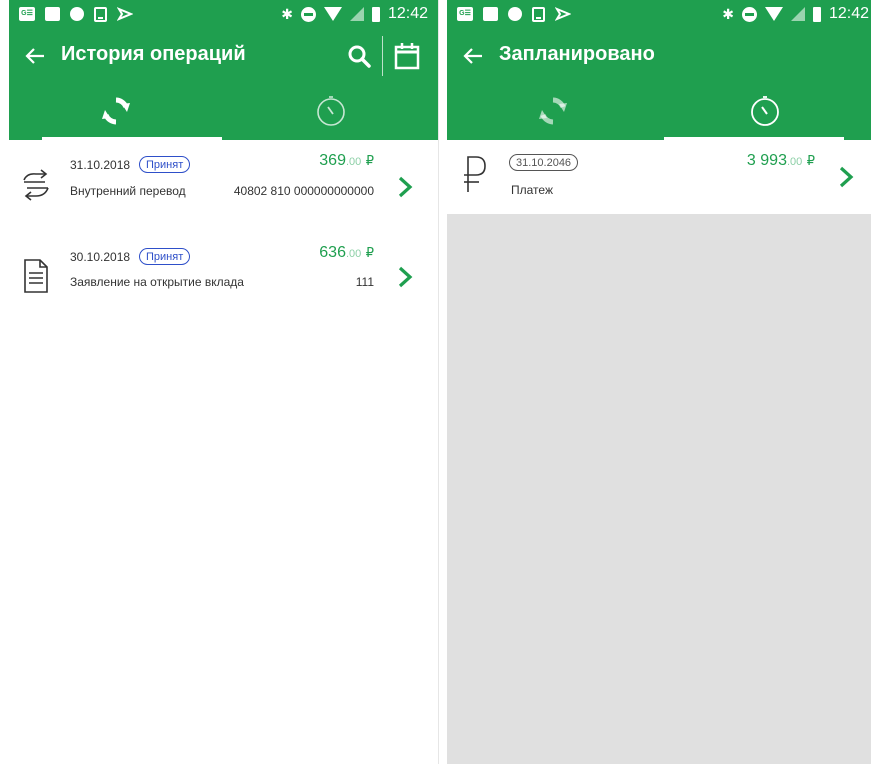 Image resolution: width=871 pixels, height=764 pixels. Describe the element at coordinates (332, 160) in the screenshot. I see `amount-integer: 369` at that location.